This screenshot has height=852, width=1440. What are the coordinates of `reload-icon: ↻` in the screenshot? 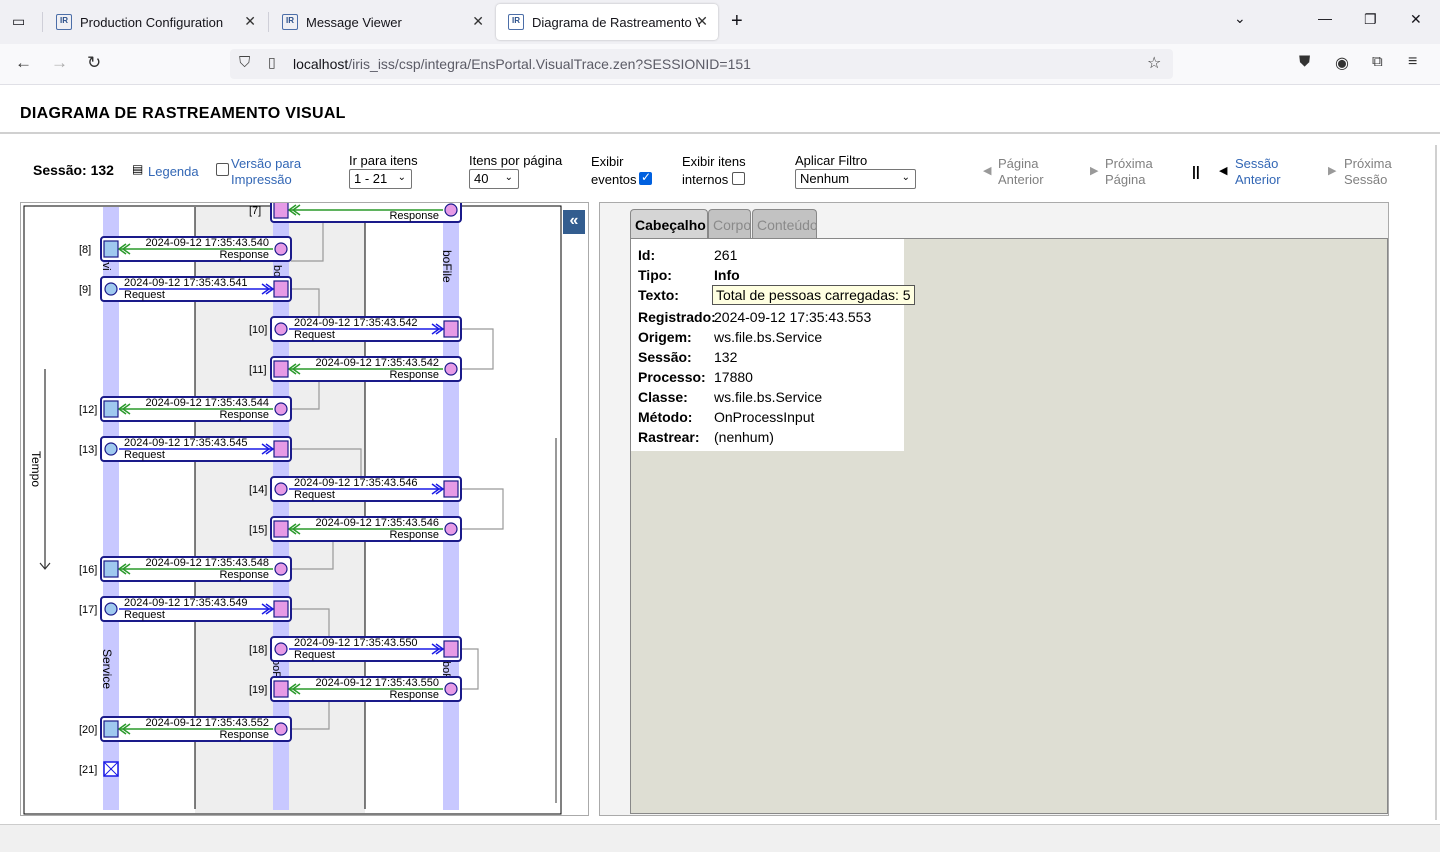 It's located at (94, 63).